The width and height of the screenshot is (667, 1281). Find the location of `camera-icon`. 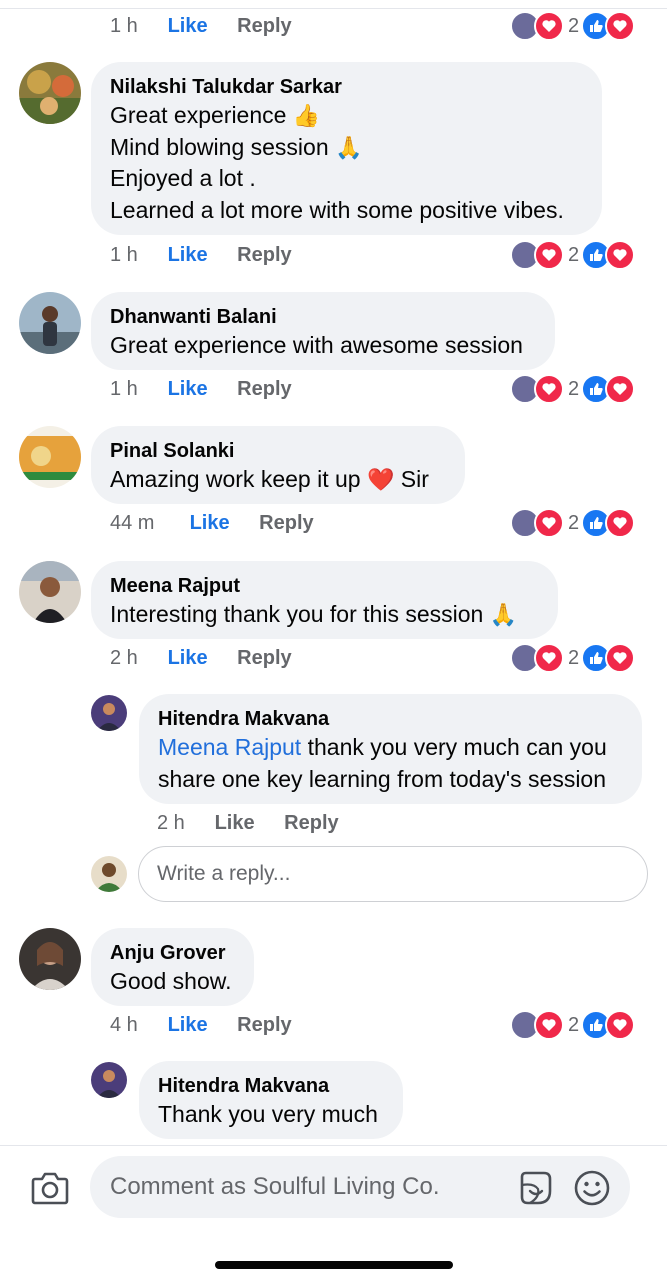

camera-icon is located at coordinates (50, 1188).